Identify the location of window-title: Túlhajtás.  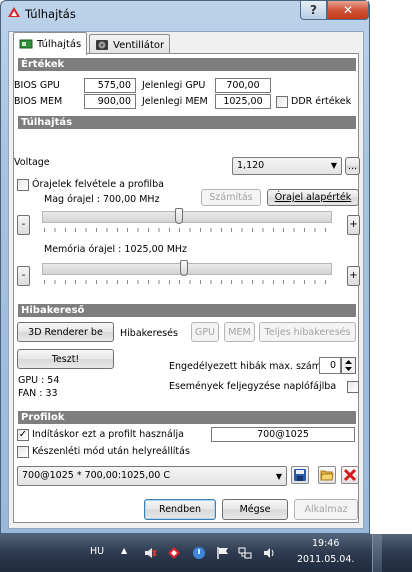
(50, 14).